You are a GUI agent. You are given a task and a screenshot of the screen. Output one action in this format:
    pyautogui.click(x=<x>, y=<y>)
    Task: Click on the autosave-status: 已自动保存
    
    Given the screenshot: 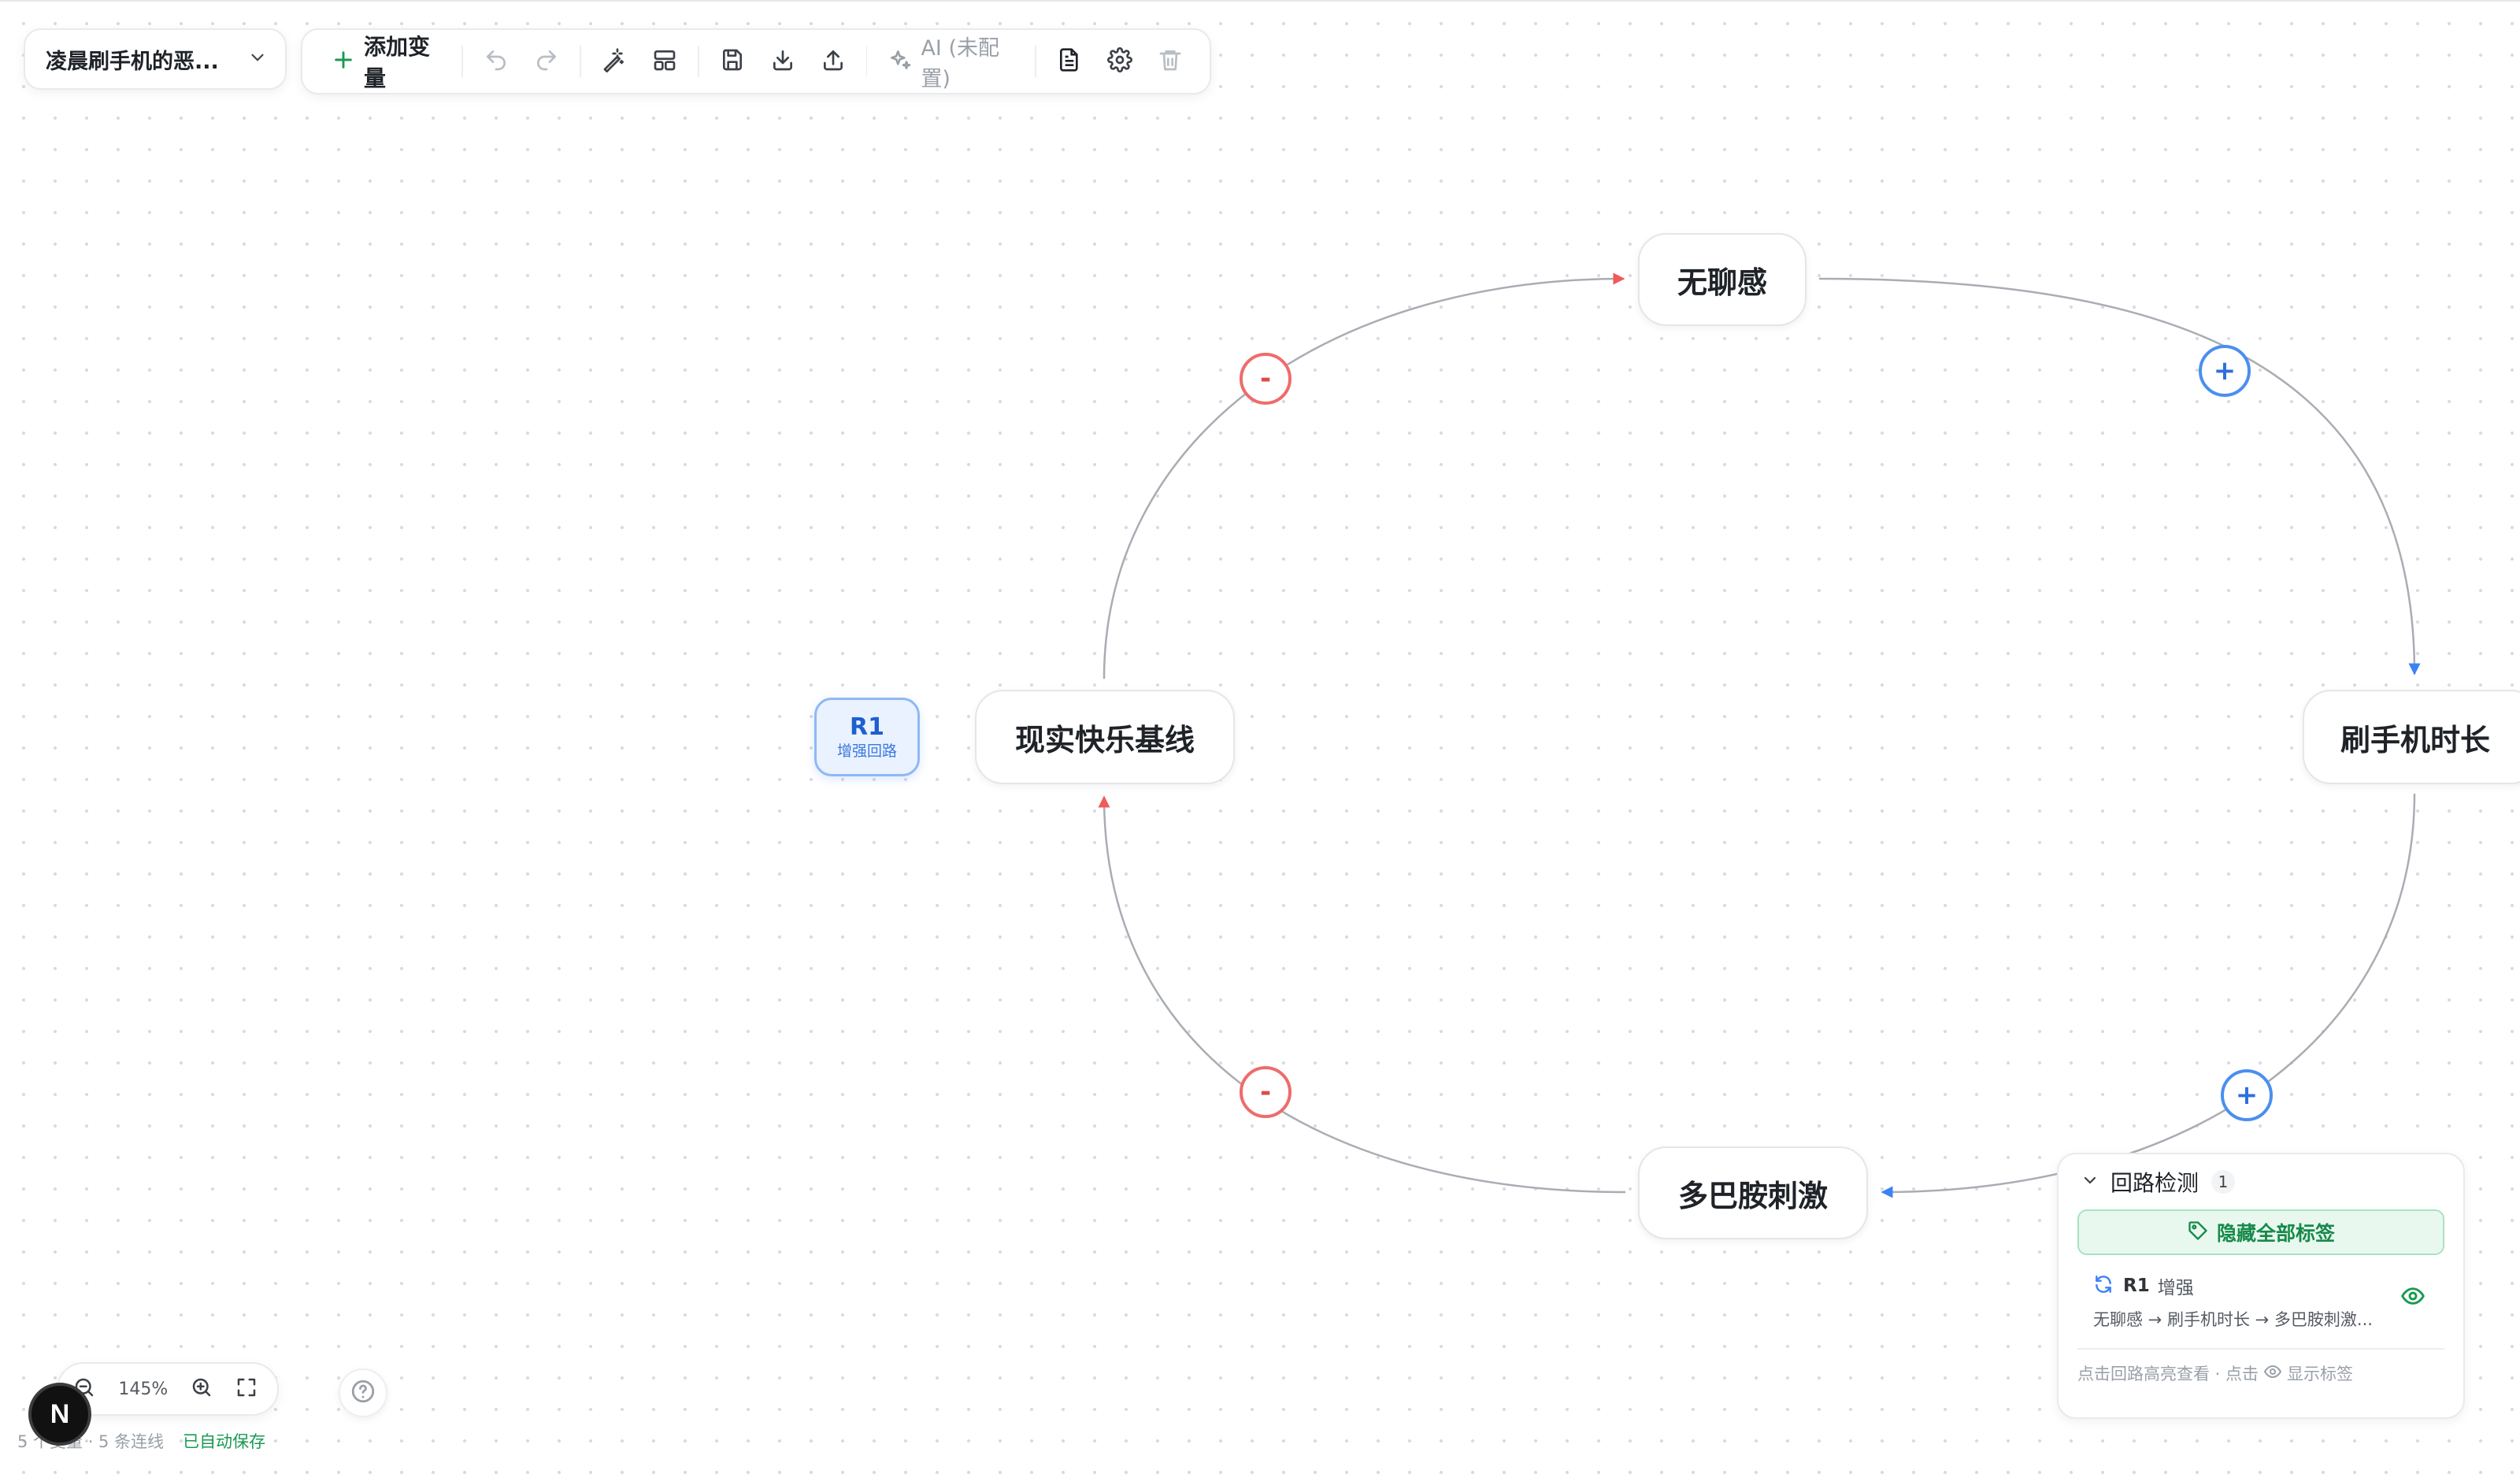 What is the action you would take?
    pyautogui.click(x=224, y=1441)
    